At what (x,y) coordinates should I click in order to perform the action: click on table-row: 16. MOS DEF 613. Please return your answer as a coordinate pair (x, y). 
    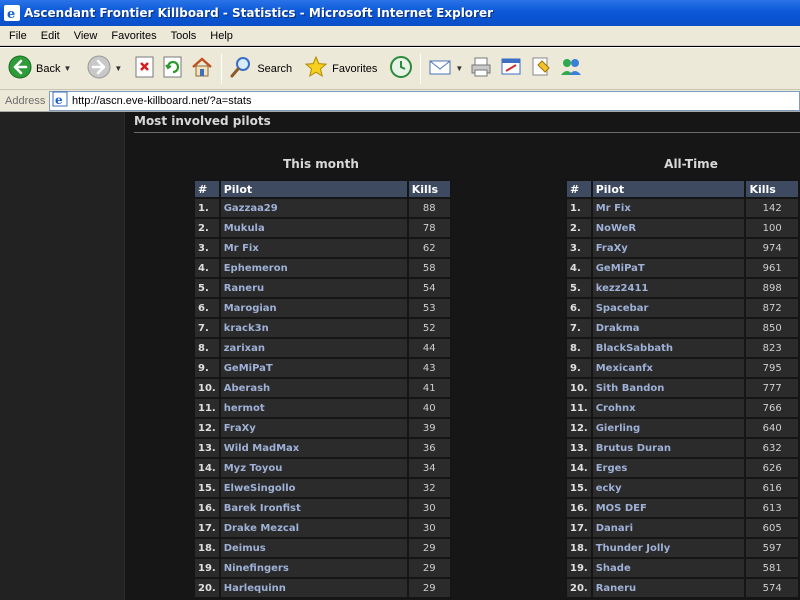
    Looking at the image, I should click on (682, 508).